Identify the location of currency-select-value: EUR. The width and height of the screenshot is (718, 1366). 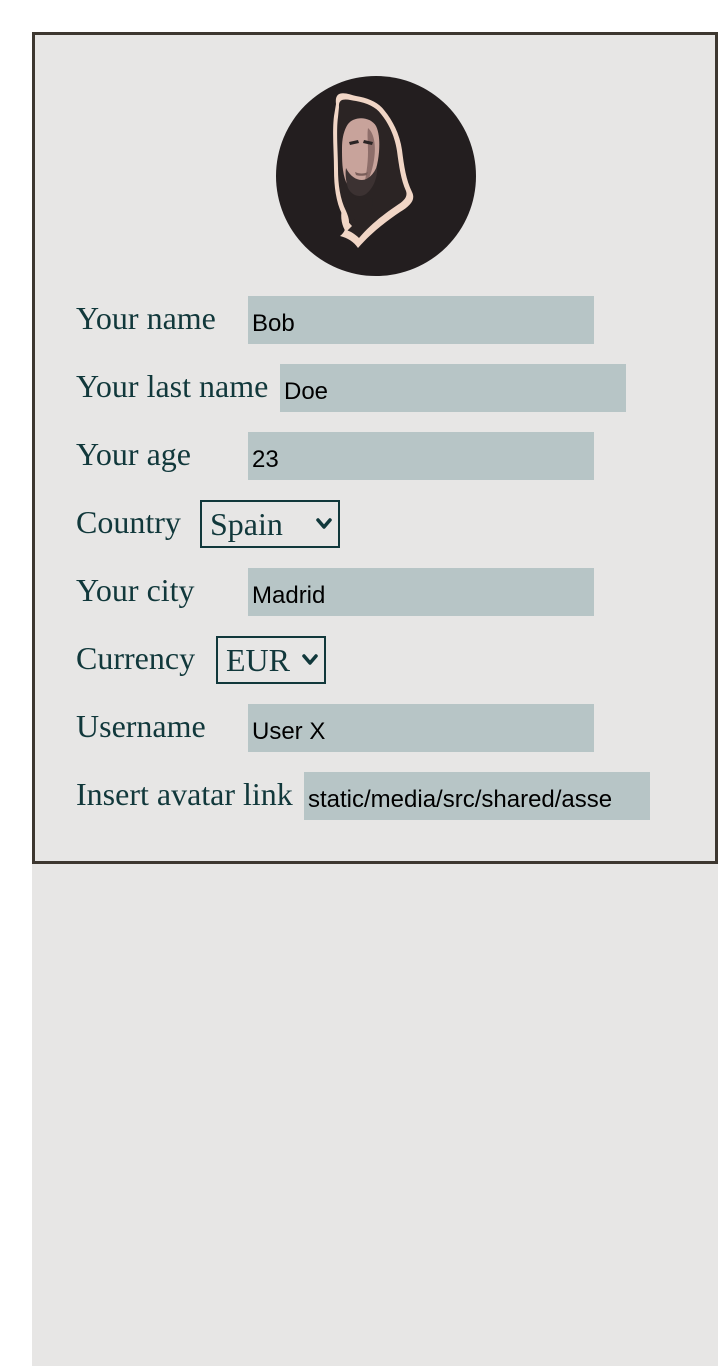
(258, 660).